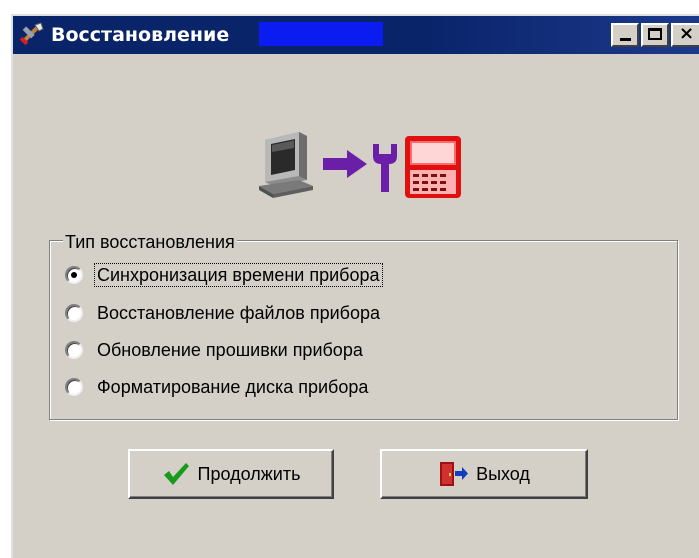  I want to click on radio-label: Восстановление файлов прибора, so click(238, 313).